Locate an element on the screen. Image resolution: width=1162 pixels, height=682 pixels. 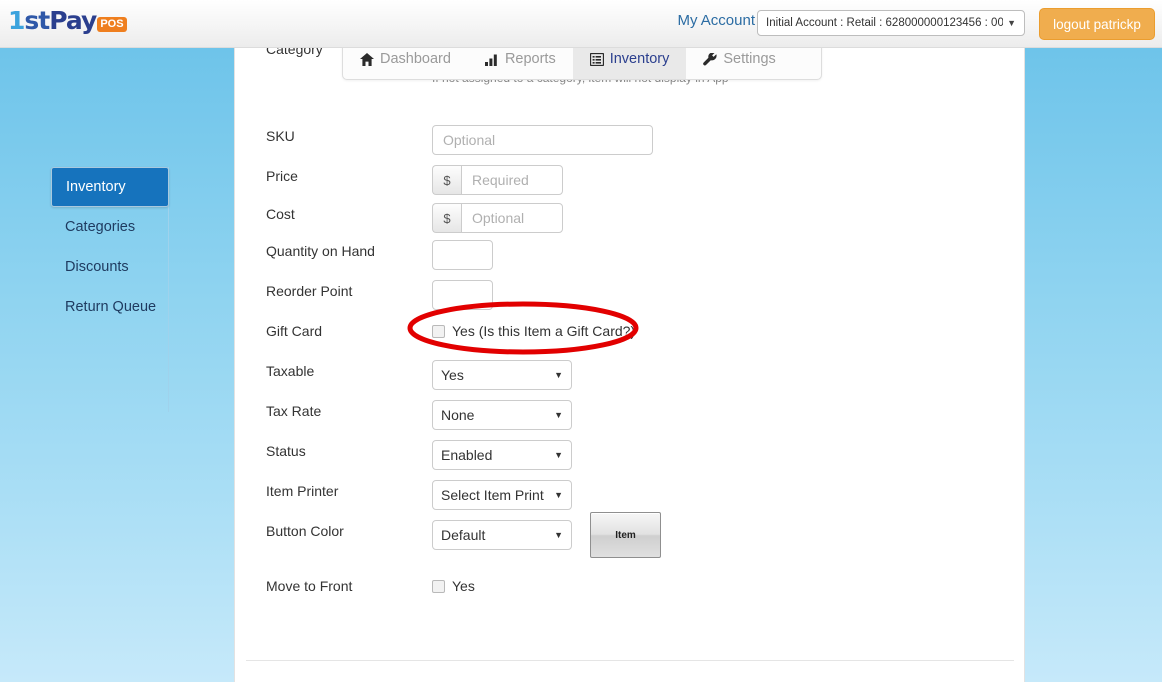
sidebar-item-discounts: Discounts is located at coordinates (110, 267).